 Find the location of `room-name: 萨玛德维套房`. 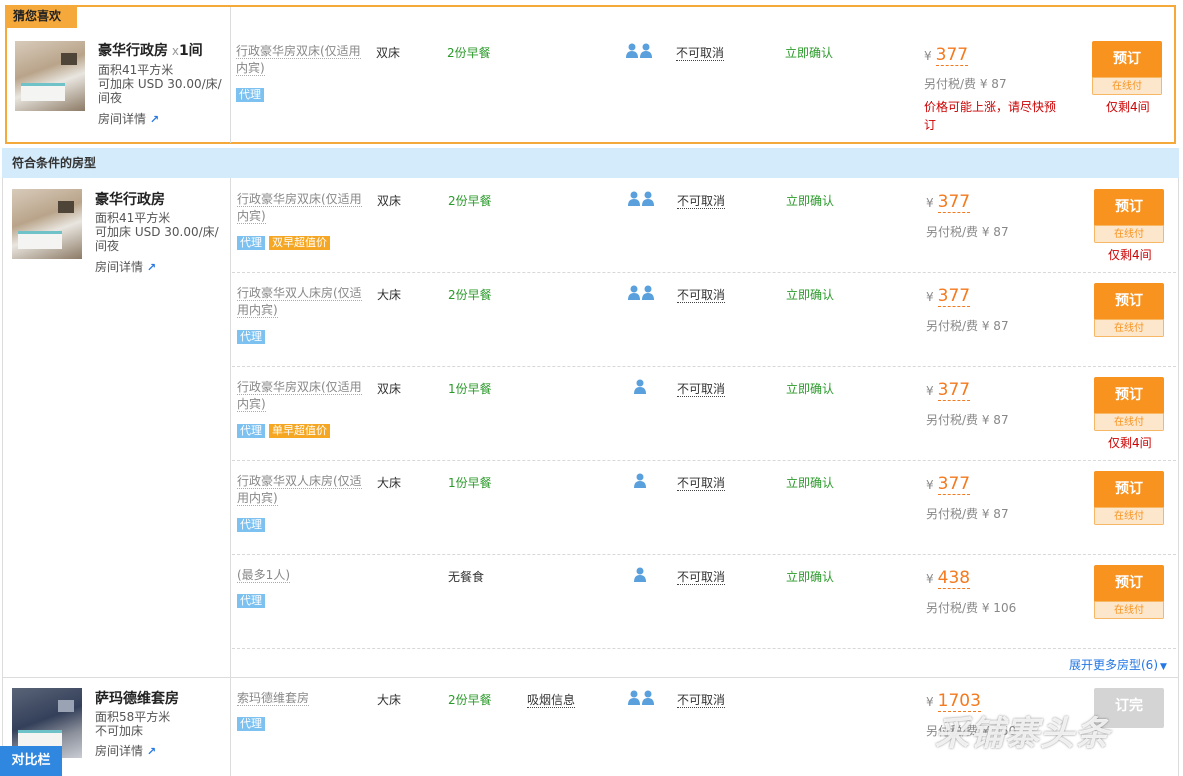

room-name: 萨玛德维套房 is located at coordinates (137, 699).